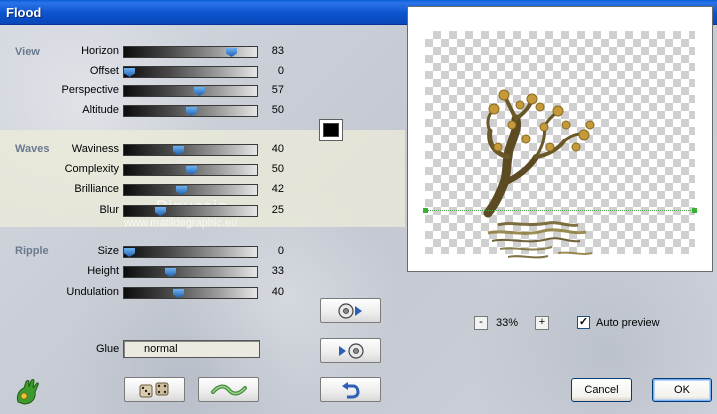 This screenshot has width=717, height=414. Describe the element at coordinates (273, 189) in the screenshot. I see `brilliance-value: 42` at that location.